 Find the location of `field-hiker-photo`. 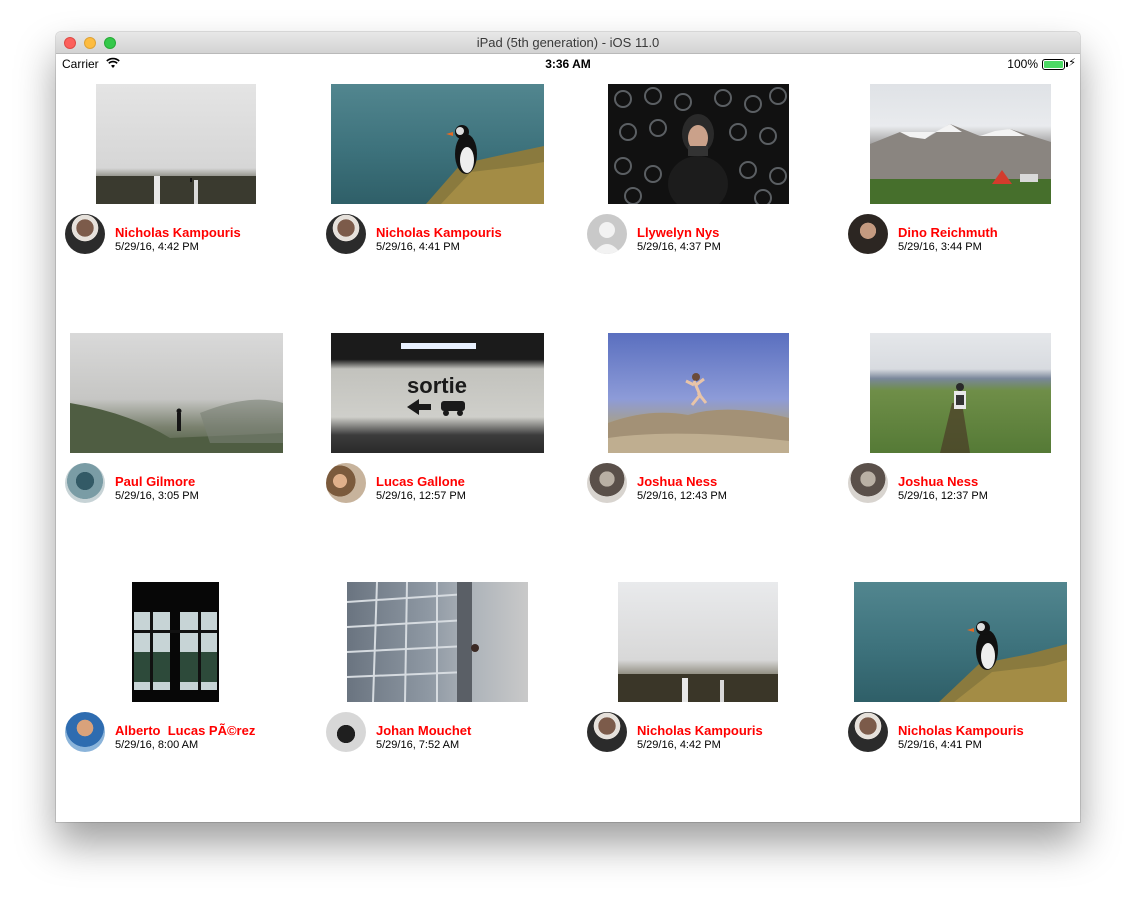

field-hiker-photo is located at coordinates (955, 418).